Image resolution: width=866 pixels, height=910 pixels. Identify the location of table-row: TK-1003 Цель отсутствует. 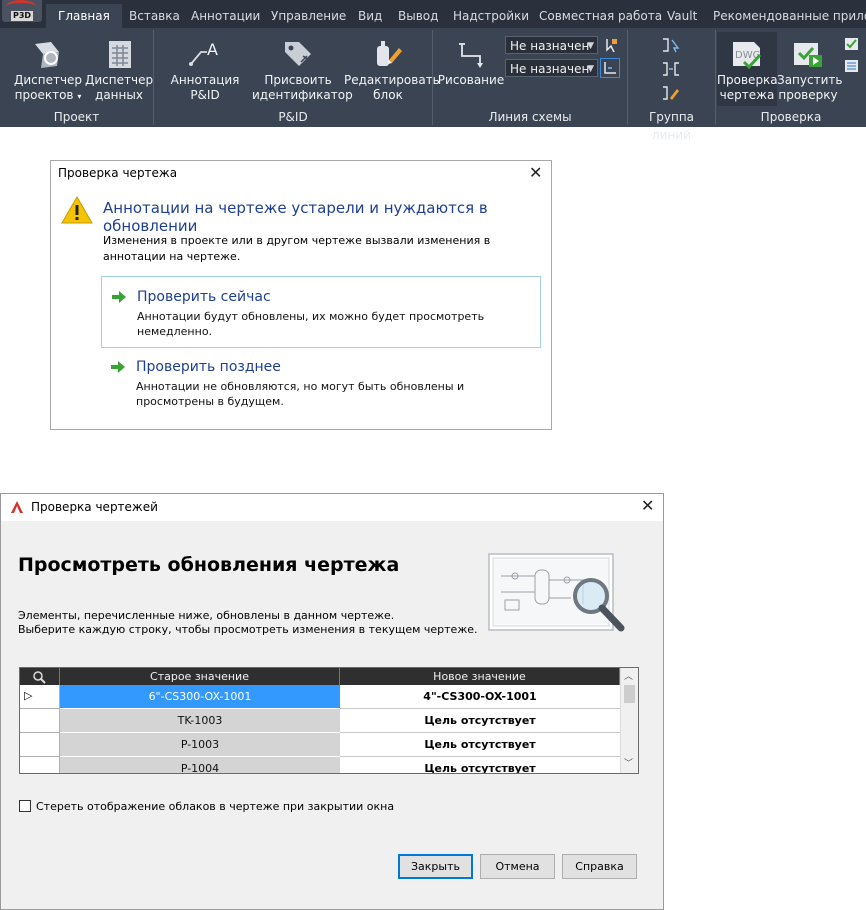
(320, 721).